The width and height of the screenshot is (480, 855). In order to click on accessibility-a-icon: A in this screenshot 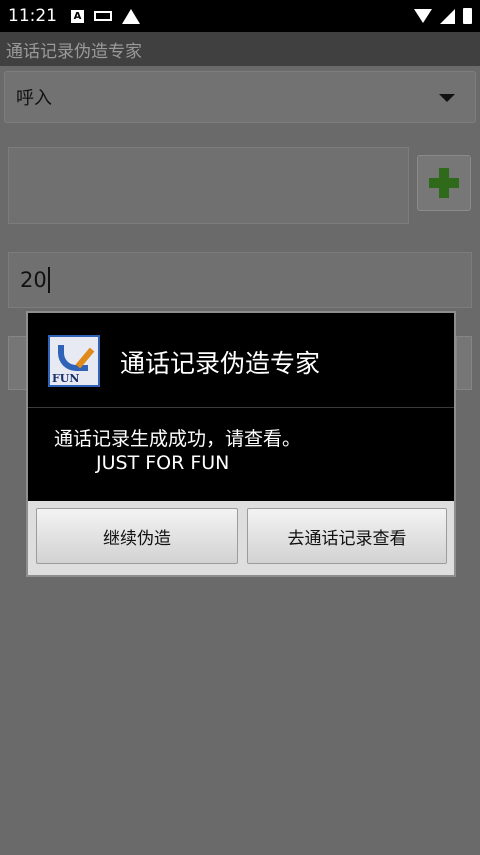, I will do `click(77, 16)`.